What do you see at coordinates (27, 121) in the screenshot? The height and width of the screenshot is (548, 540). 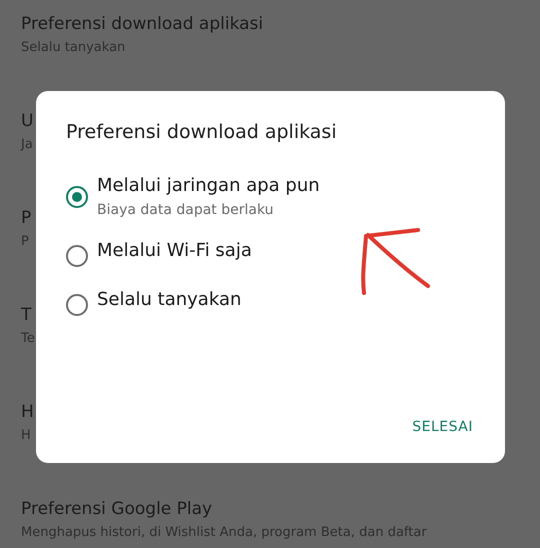 I see `setting-title: U` at bounding box center [27, 121].